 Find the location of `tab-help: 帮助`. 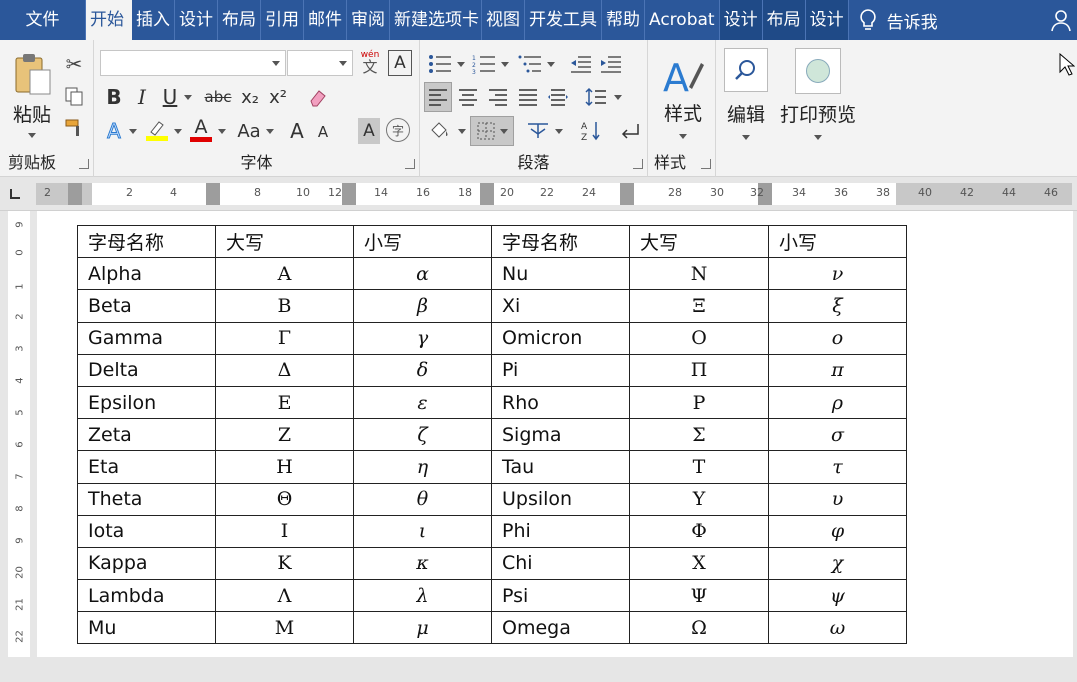

tab-help: 帮助 is located at coordinates (623, 20).